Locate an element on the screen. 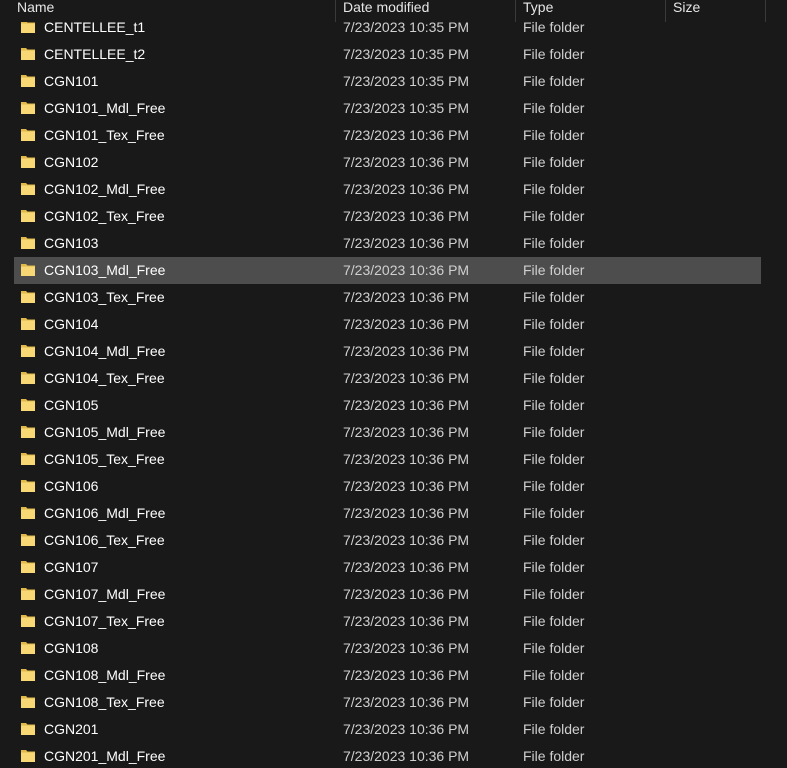 This screenshot has width=787, height=768. file-row: CGN103 7/23/2023 10:36 PM File folder is located at coordinates (393, 243).